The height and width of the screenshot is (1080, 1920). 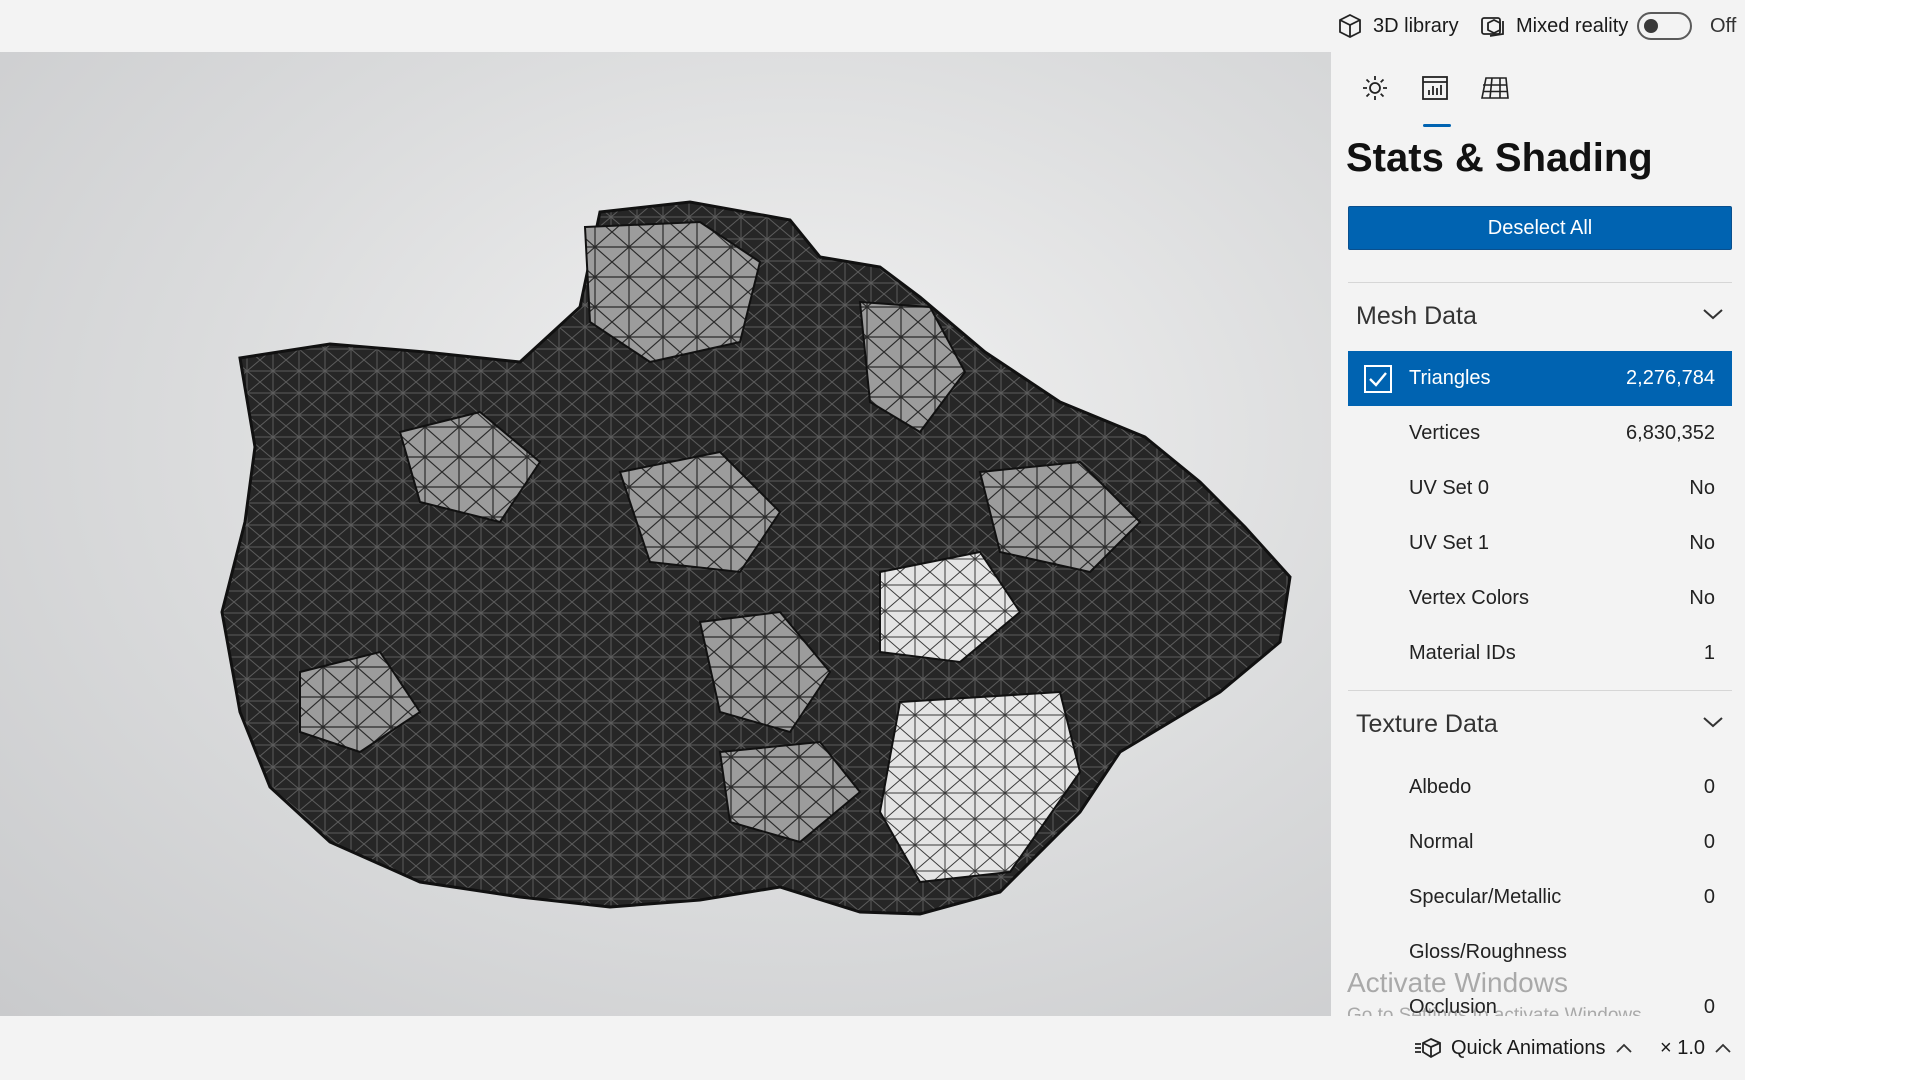 I want to click on row-label: Vertices, so click(x=1445, y=433).